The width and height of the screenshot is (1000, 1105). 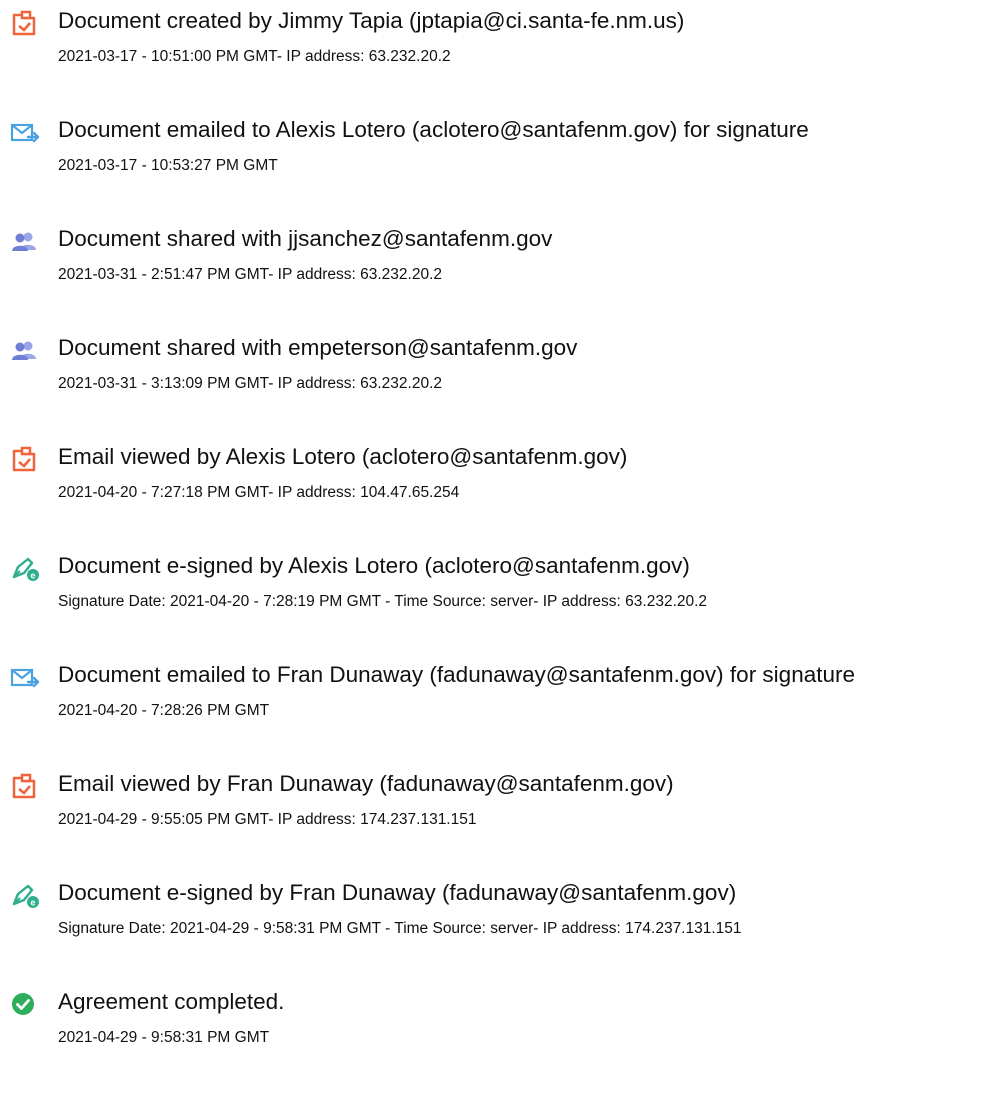 What do you see at coordinates (168, 165) in the screenshot?
I see `entry-detail: 2021-03-17 - 10:53:27 PM GMT` at bounding box center [168, 165].